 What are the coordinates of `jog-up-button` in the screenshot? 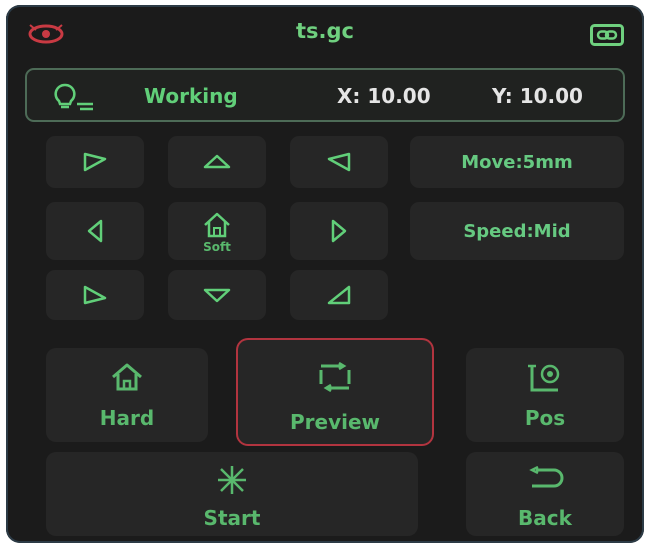 It's located at (217, 162).